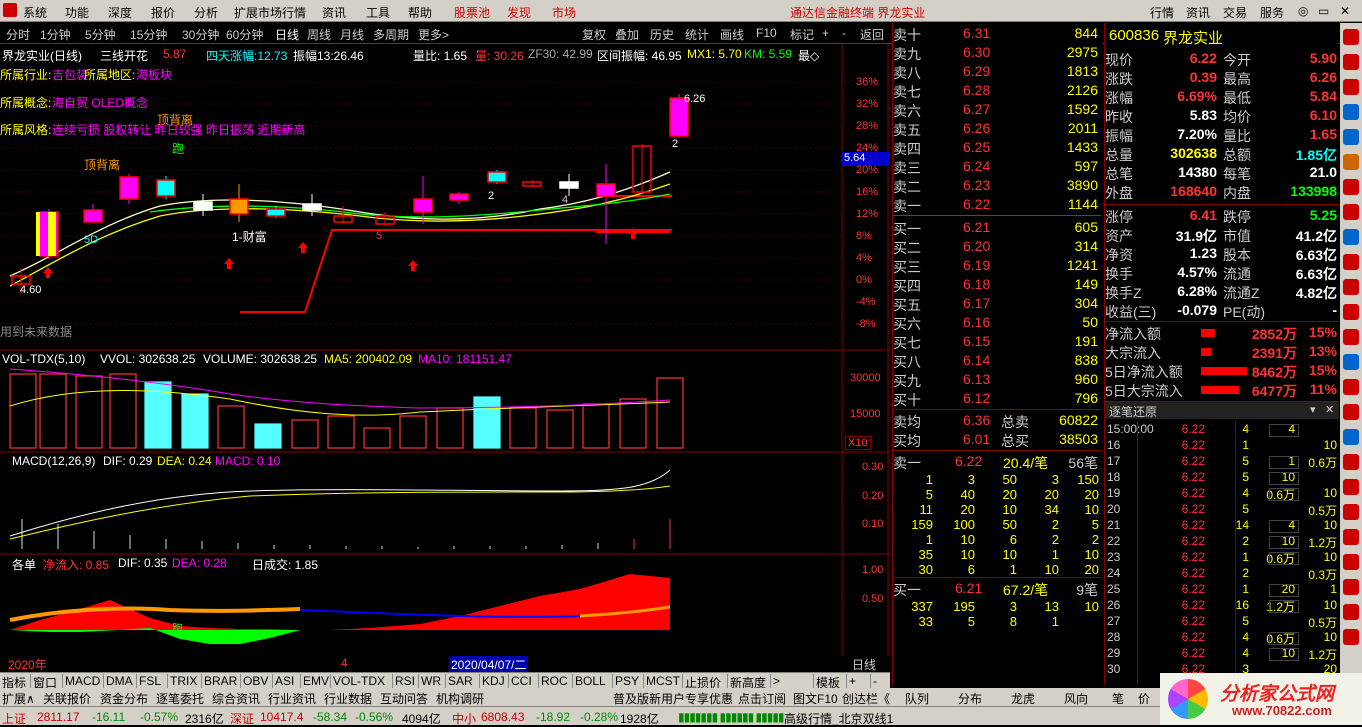 This screenshot has width=1362, height=727. Describe the element at coordinates (627, 34) in the screenshot. I see `btn-overlay: 叠加` at that location.